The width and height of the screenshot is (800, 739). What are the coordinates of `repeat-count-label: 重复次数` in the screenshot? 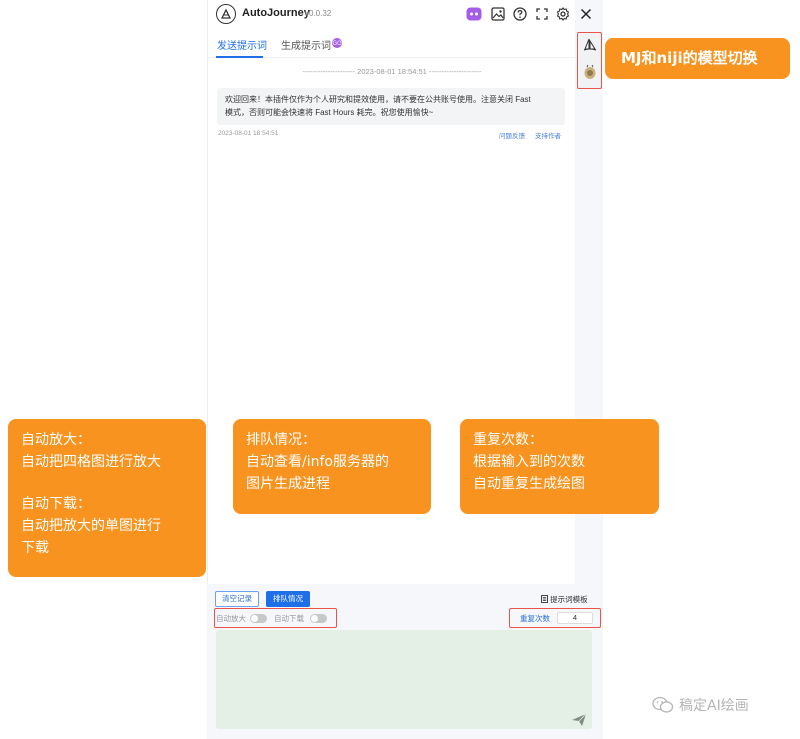 It's located at (535, 618).